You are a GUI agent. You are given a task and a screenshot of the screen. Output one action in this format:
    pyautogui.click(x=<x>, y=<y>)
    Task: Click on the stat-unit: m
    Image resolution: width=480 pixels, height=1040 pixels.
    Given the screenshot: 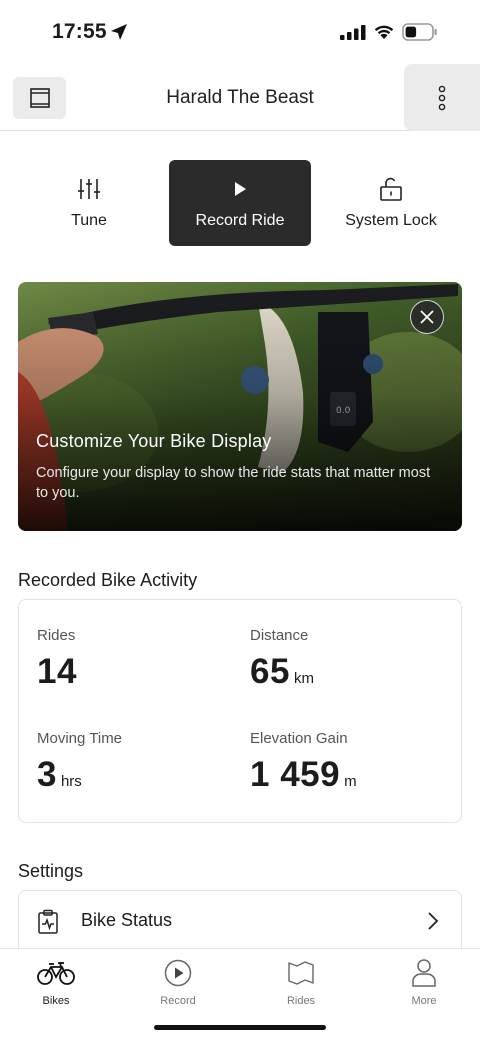 What is the action you would take?
    pyautogui.click(x=350, y=781)
    